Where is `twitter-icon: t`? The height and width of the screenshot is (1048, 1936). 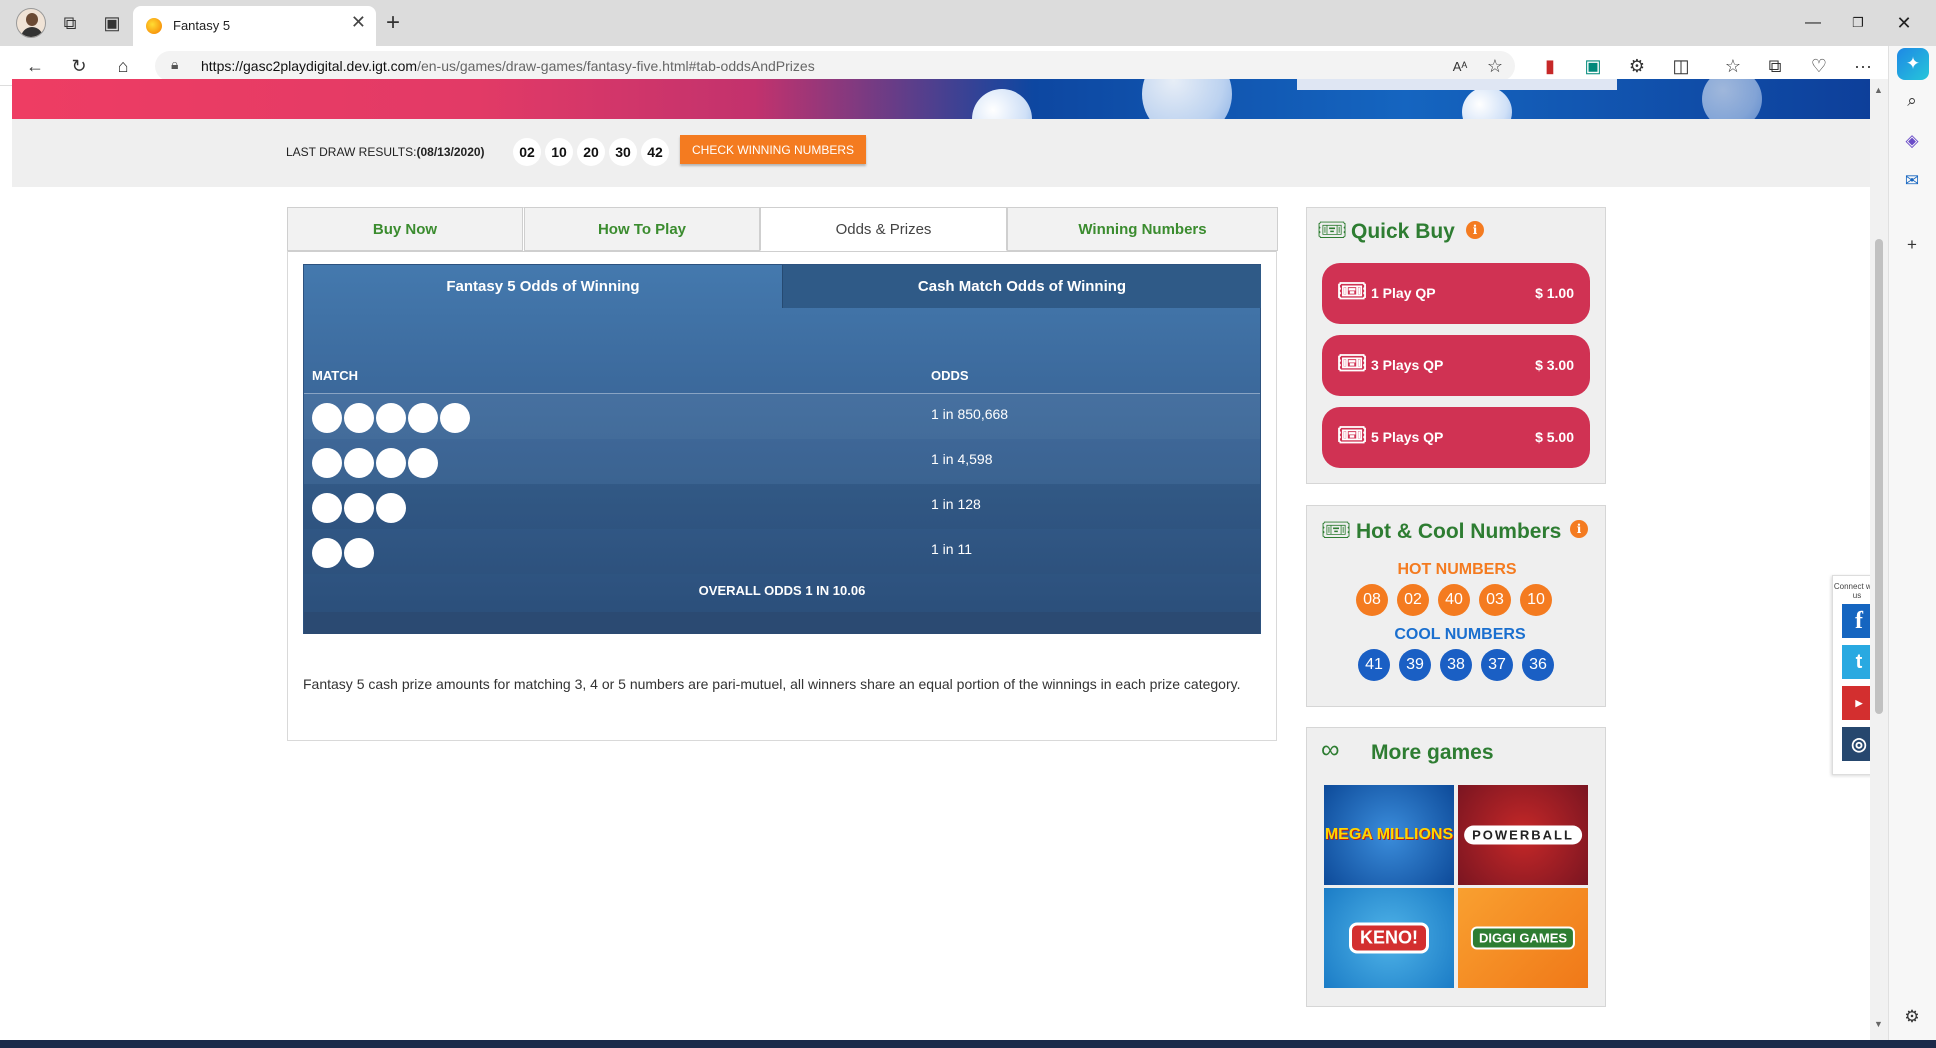 twitter-icon: t is located at coordinates (1856, 662).